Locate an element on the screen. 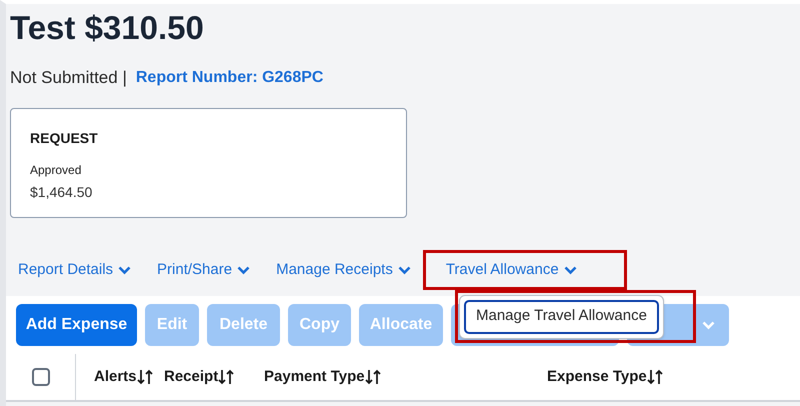 This screenshot has width=800, height=406. dropdown-item: Manage Travel Allowance is located at coordinates (561, 317).